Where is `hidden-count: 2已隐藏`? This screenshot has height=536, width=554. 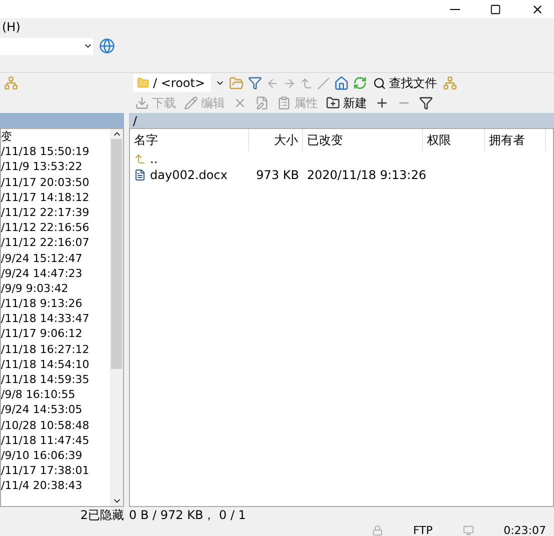 hidden-count: 2已隐藏 is located at coordinates (102, 515).